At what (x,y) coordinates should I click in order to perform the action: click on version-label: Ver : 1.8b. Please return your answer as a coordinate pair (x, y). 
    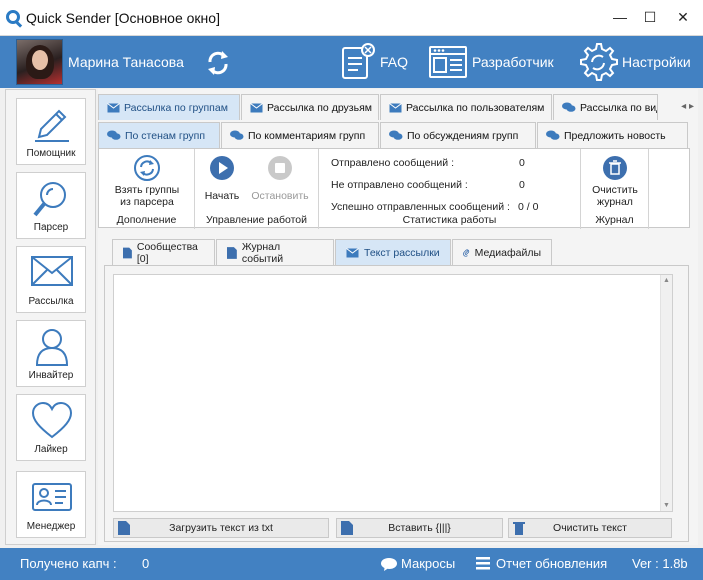
    Looking at the image, I should click on (660, 563).